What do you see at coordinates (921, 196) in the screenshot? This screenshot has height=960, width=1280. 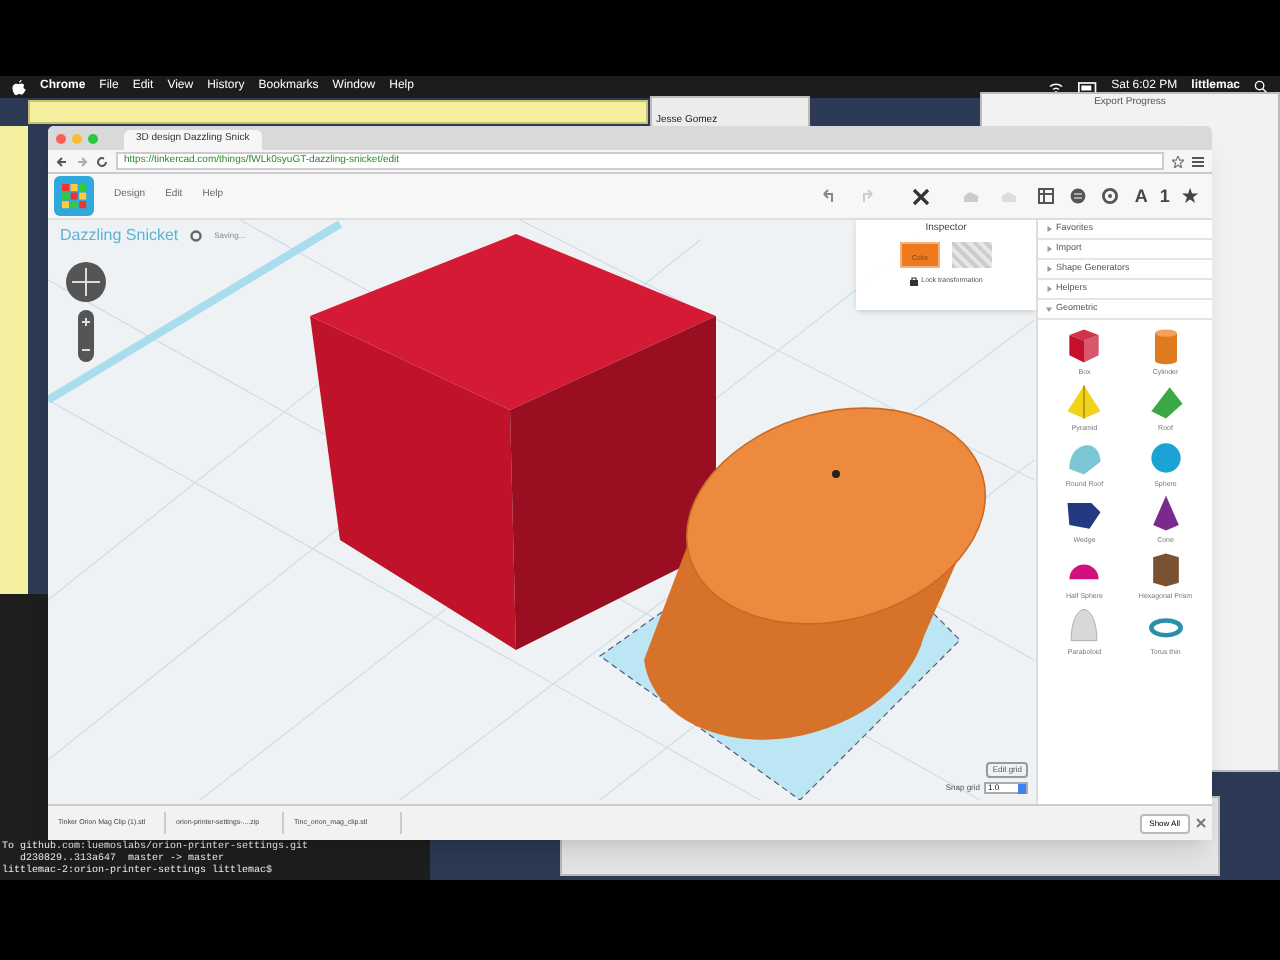 I see `adjust-icon` at bounding box center [921, 196].